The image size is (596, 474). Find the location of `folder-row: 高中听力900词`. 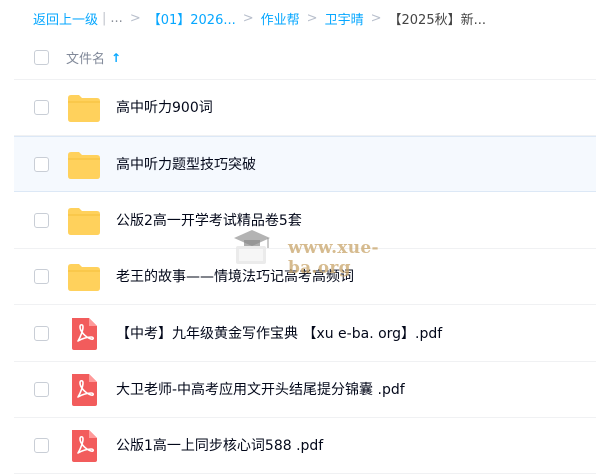

folder-row: 高中听力900词 is located at coordinates (305, 108).